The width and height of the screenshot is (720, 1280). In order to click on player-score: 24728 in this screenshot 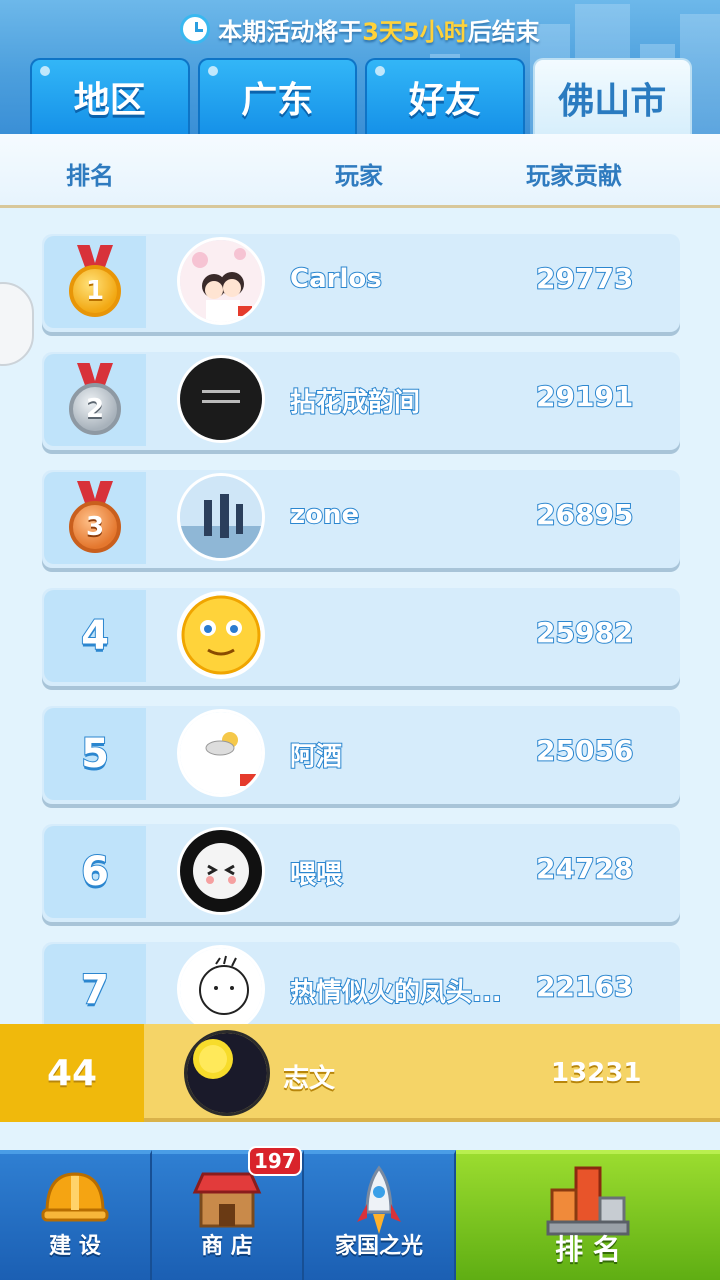, I will do `click(584, 868)`.